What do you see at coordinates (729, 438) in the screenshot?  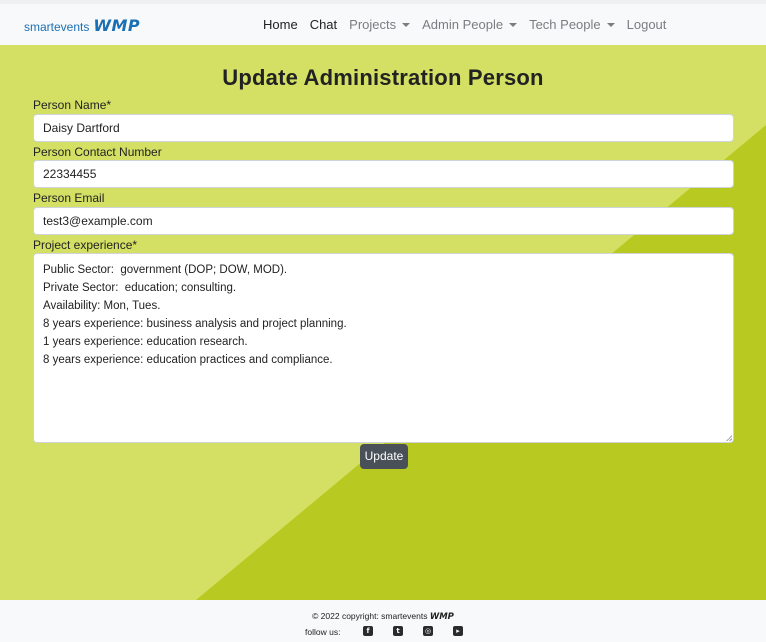 I see `resize-handle-icon` at bounding box center [729, 438].